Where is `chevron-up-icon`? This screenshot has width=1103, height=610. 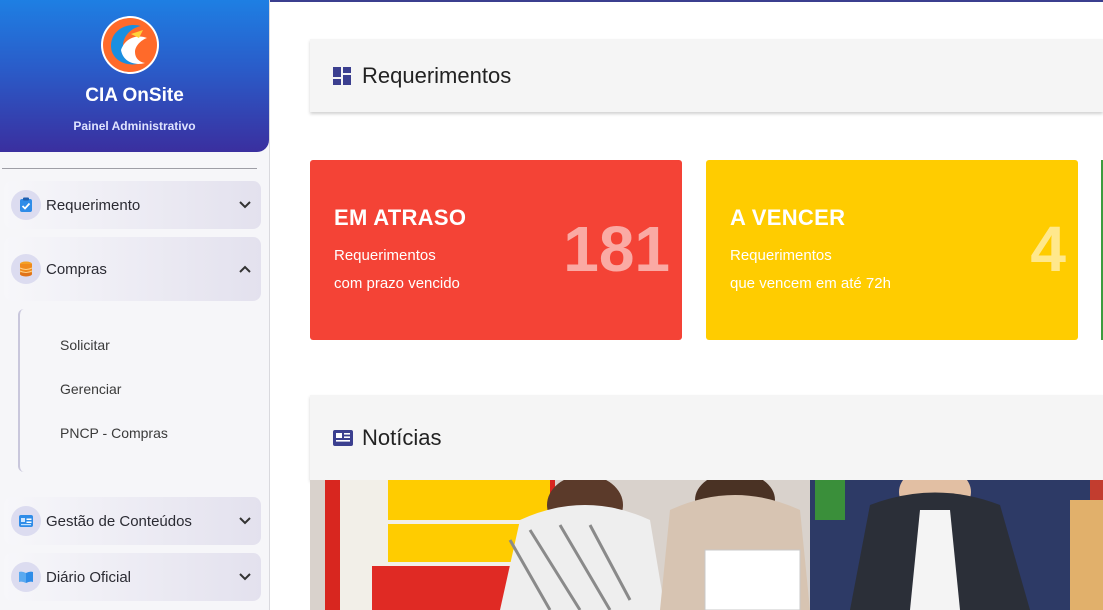
chevron-up-icon is located at coordinates (245, 269).